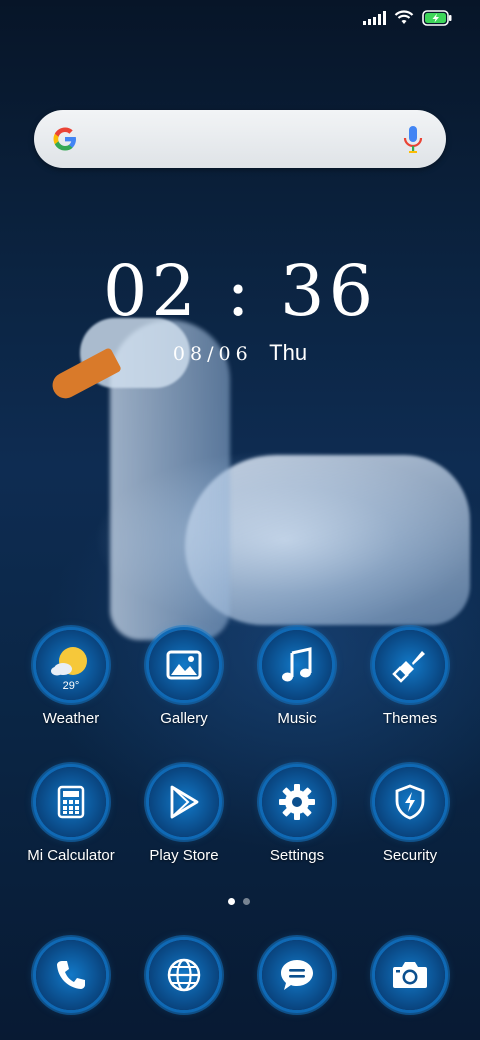 Image resolution: width=480 pixels, height=1040 pixels. I want to click on battery-charging-icon, so click(437, 18).